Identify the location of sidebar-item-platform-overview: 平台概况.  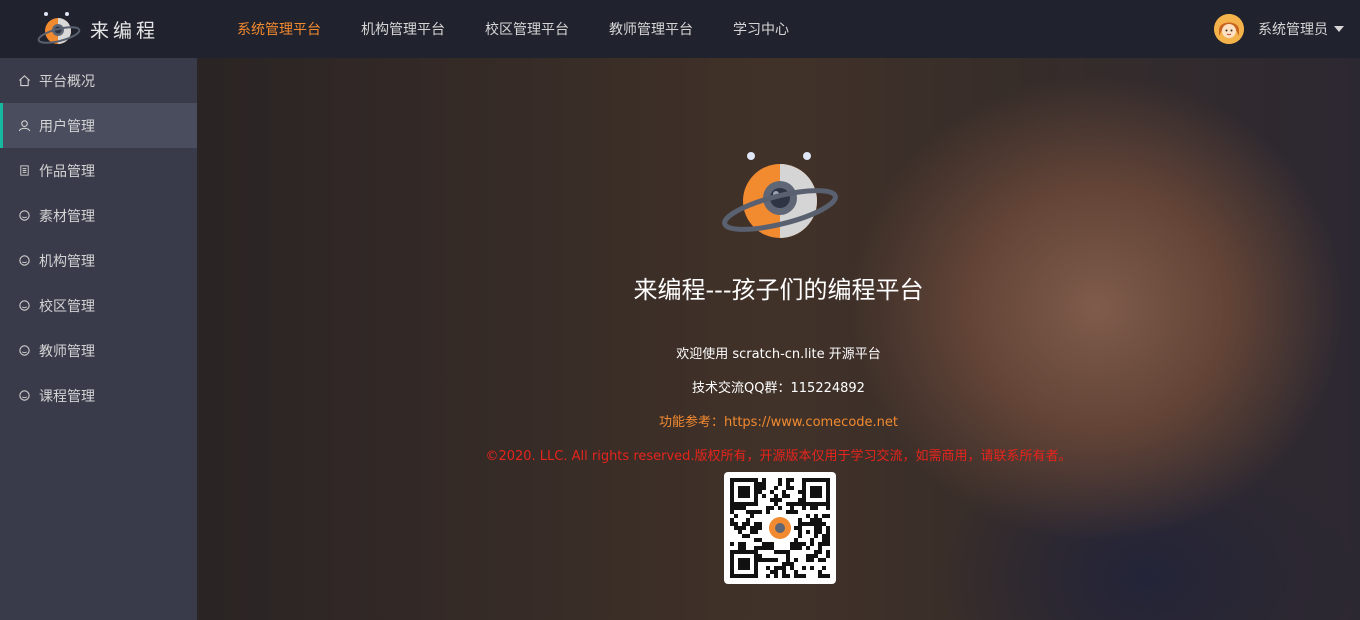
(98, 80).